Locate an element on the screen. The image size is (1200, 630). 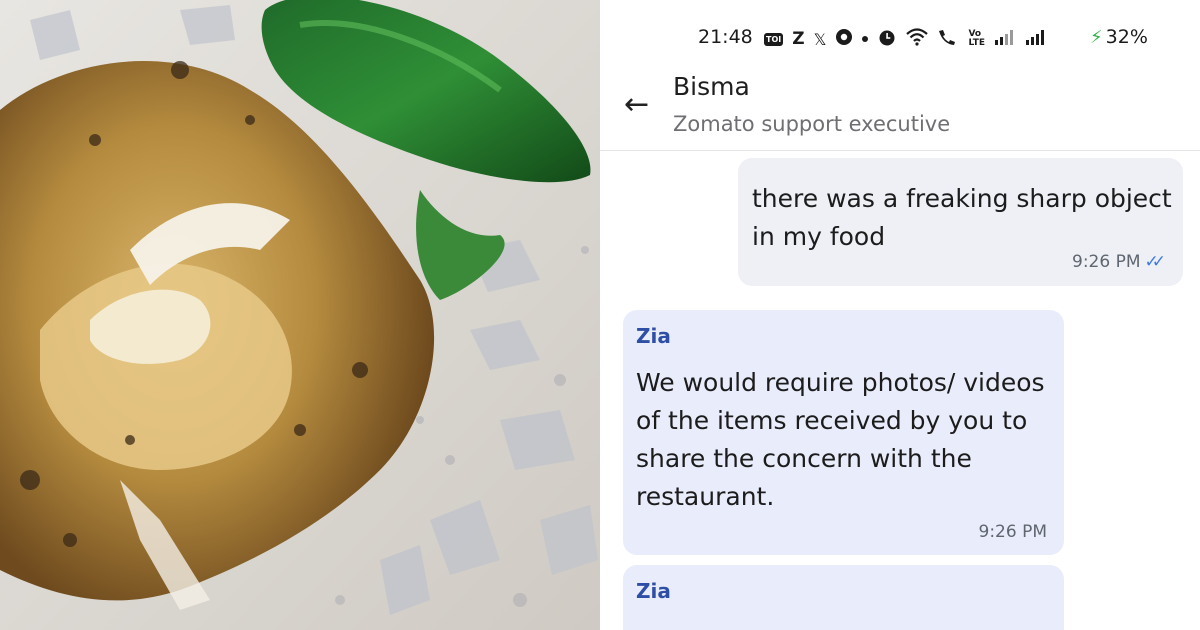
contact-subtitle: Zomato support executive is located at coordinates (812, 124).